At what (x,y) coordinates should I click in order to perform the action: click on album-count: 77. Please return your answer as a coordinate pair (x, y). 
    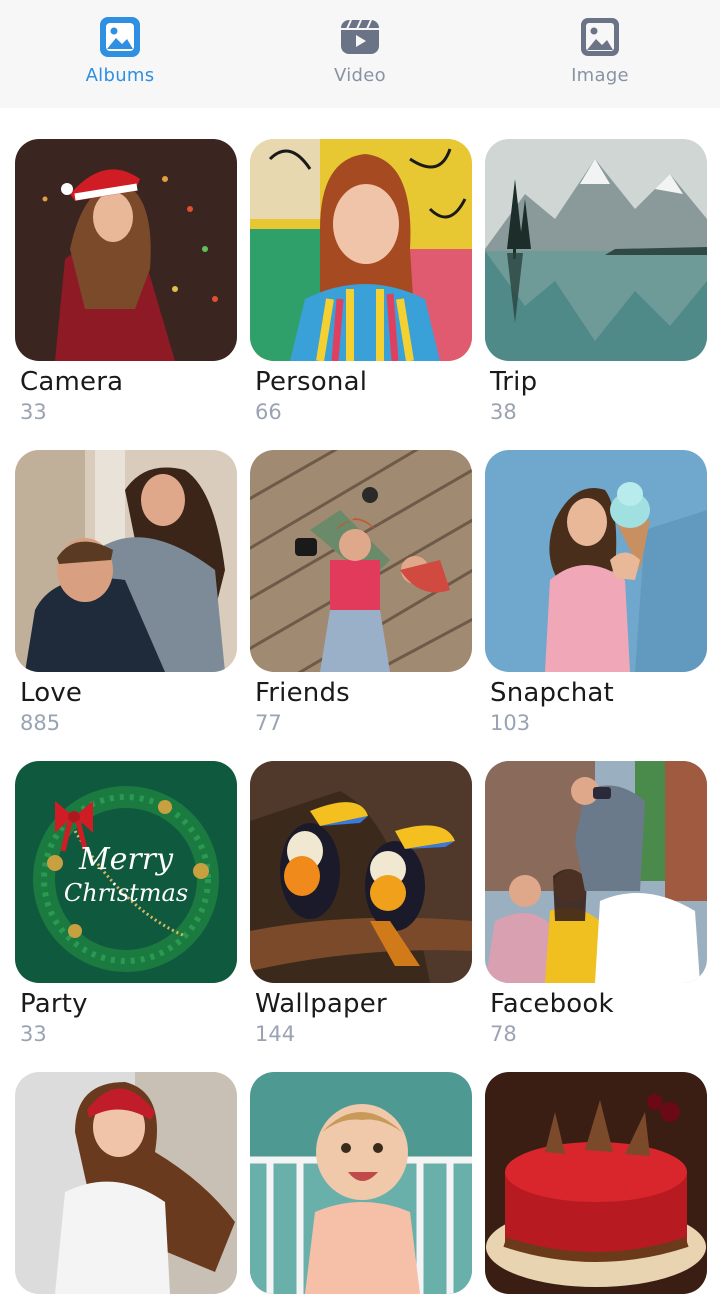
    Looking at the image, I should click on (268, 723).